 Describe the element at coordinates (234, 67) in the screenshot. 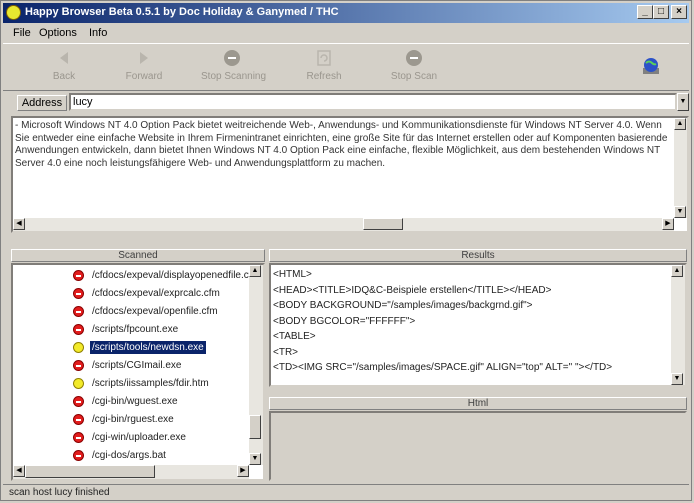

I see `stop-scanning-button: Stop Scanning` at that location.